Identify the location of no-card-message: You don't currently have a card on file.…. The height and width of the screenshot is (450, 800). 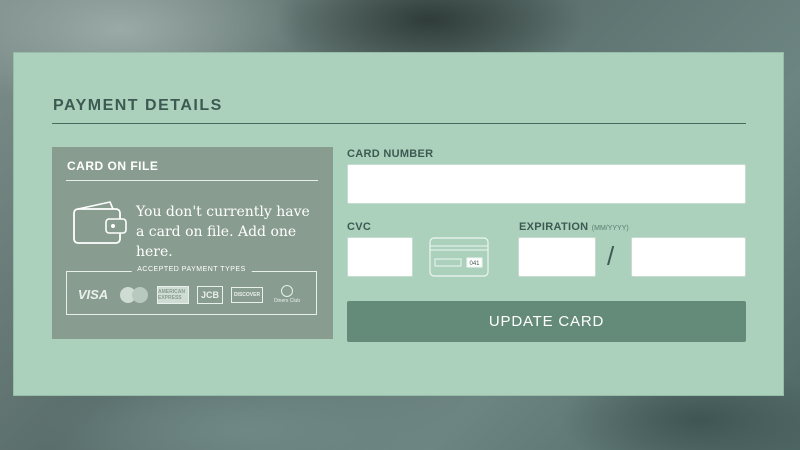
(223, 232).